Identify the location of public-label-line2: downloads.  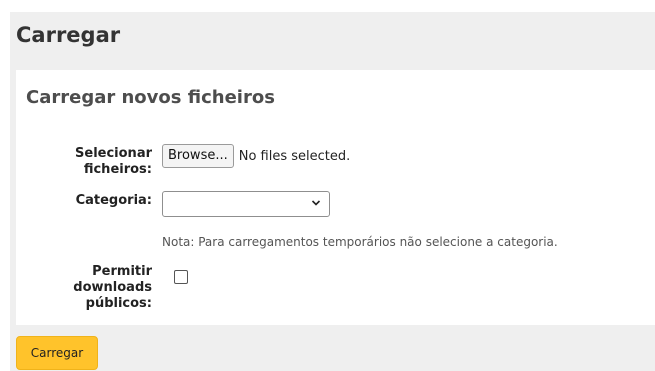
(112, 287).